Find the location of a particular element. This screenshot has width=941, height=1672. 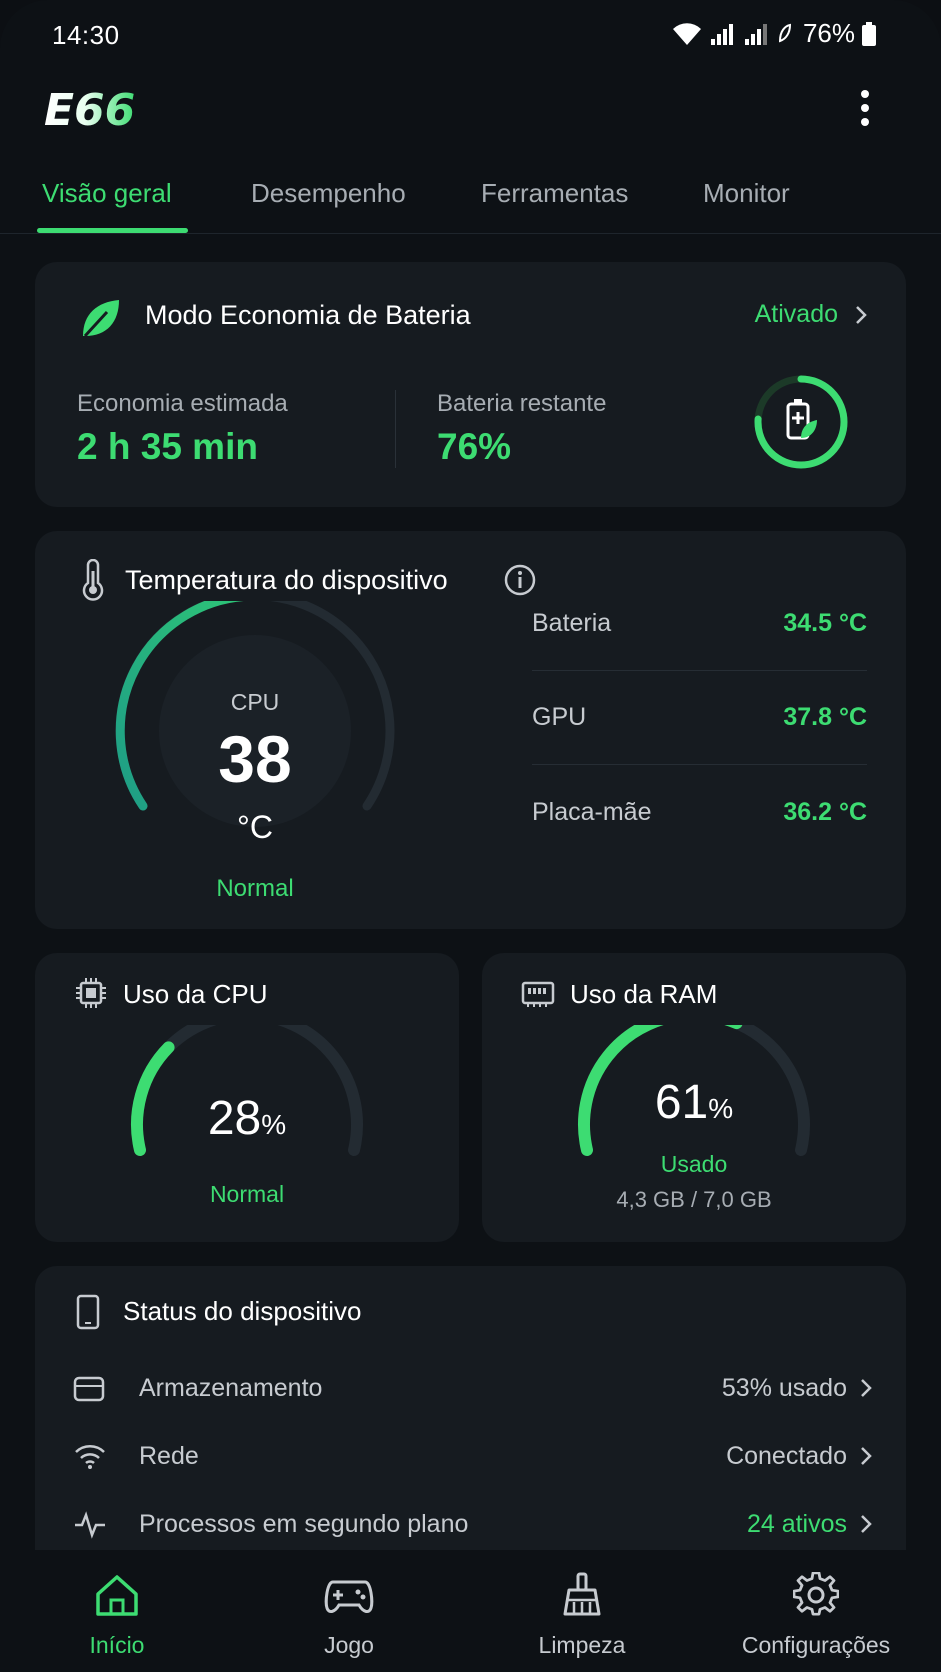

overflow-menu-button is located at coordinates (865, 108).